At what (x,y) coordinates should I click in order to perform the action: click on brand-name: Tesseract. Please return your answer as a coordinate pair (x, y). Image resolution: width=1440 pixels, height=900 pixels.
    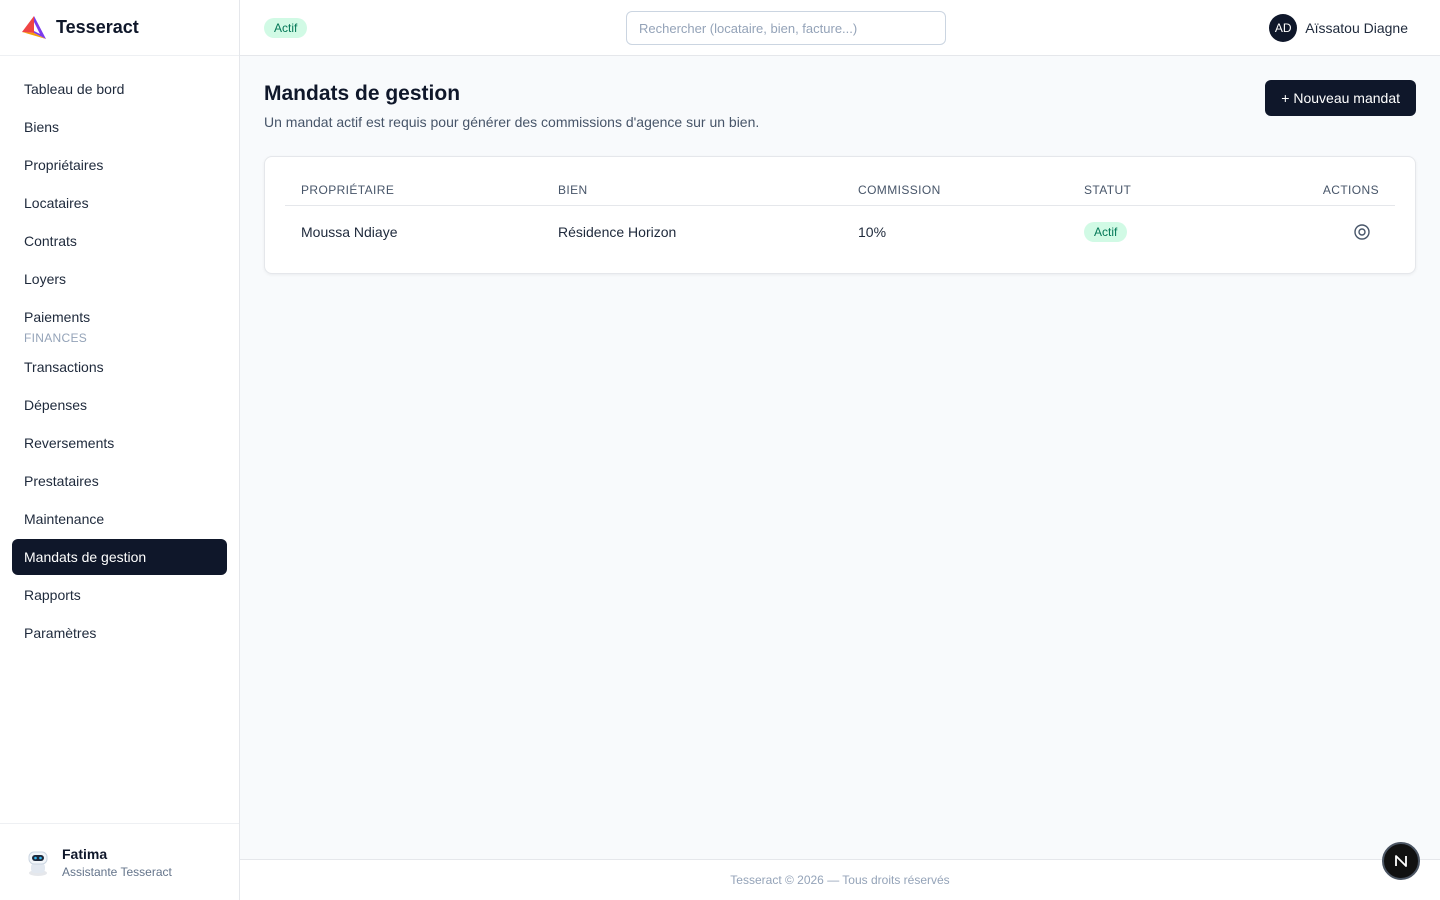
    Looking at the image, I should click on (97, 27).